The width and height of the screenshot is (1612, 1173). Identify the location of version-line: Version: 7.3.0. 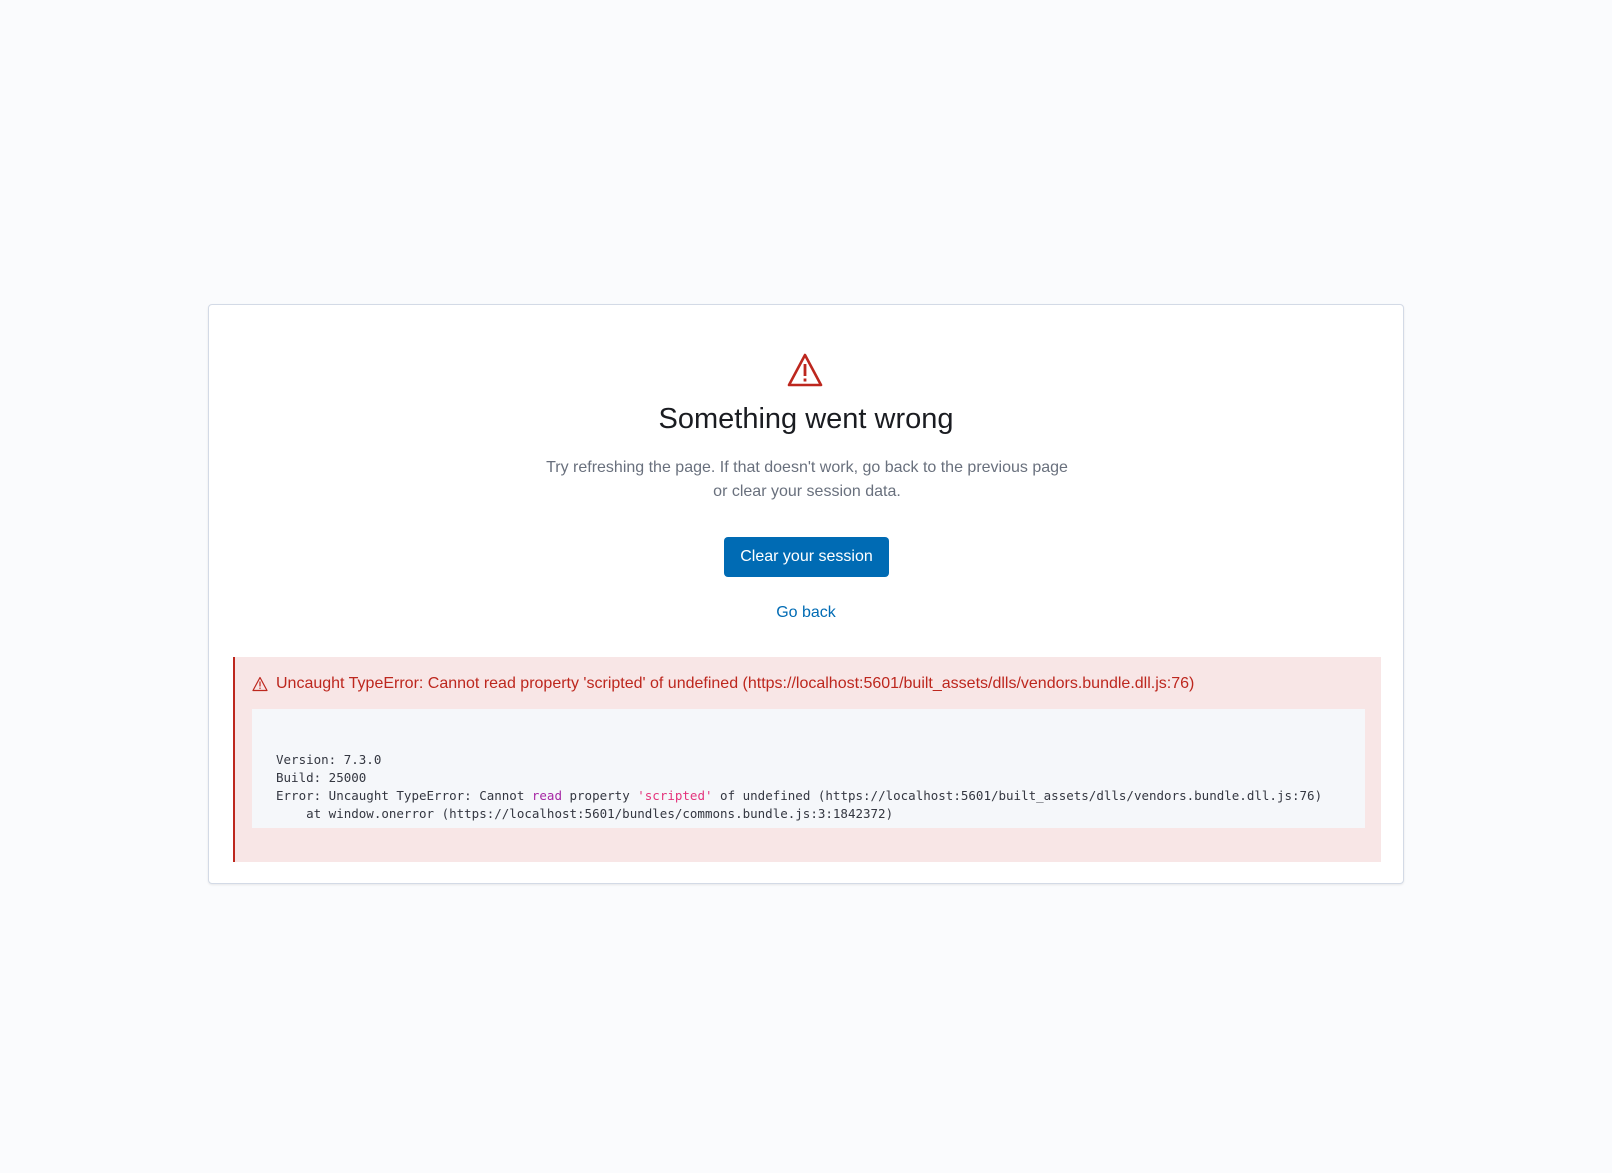
(329, 759).